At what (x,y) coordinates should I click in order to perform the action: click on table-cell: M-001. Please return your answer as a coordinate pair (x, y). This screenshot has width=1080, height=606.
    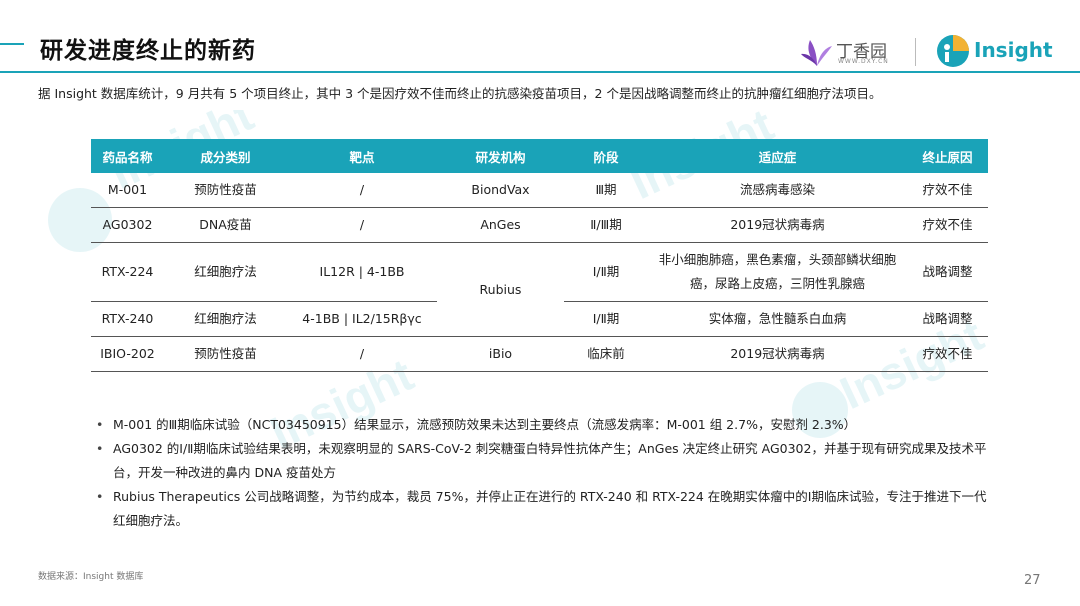
    Looking at the image, I should click on (127, 190).